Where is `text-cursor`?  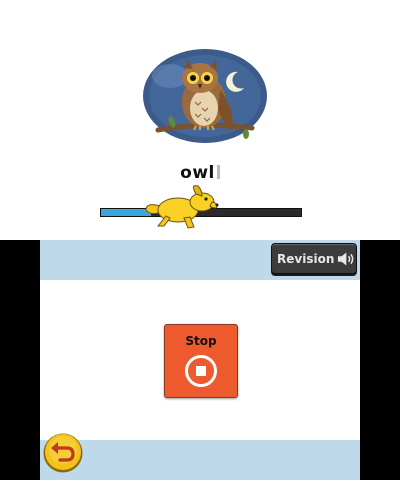
text-cursor is located at coordinates (218, 172).